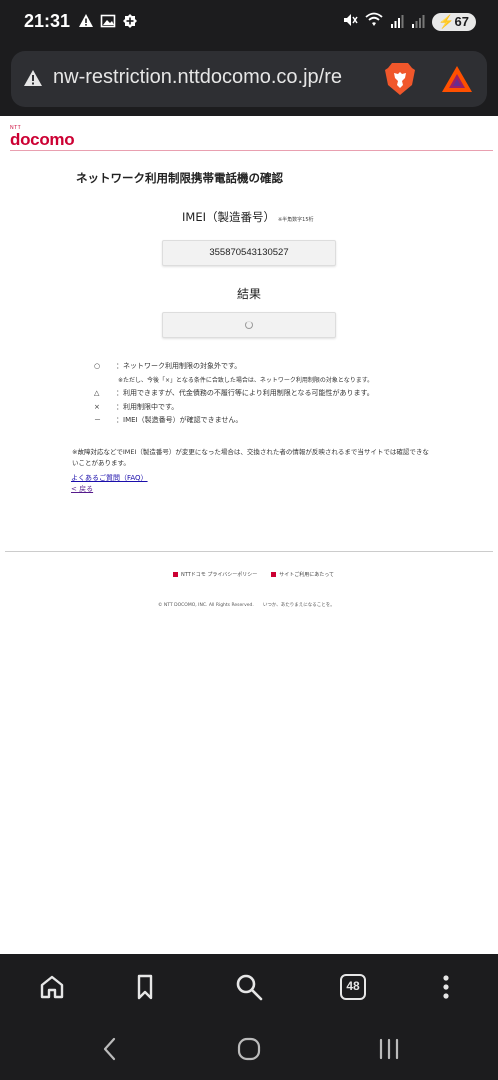  Describe the element at coordinates (97, 420) in the screenshot. I see `legend-symbol: －` at that location.